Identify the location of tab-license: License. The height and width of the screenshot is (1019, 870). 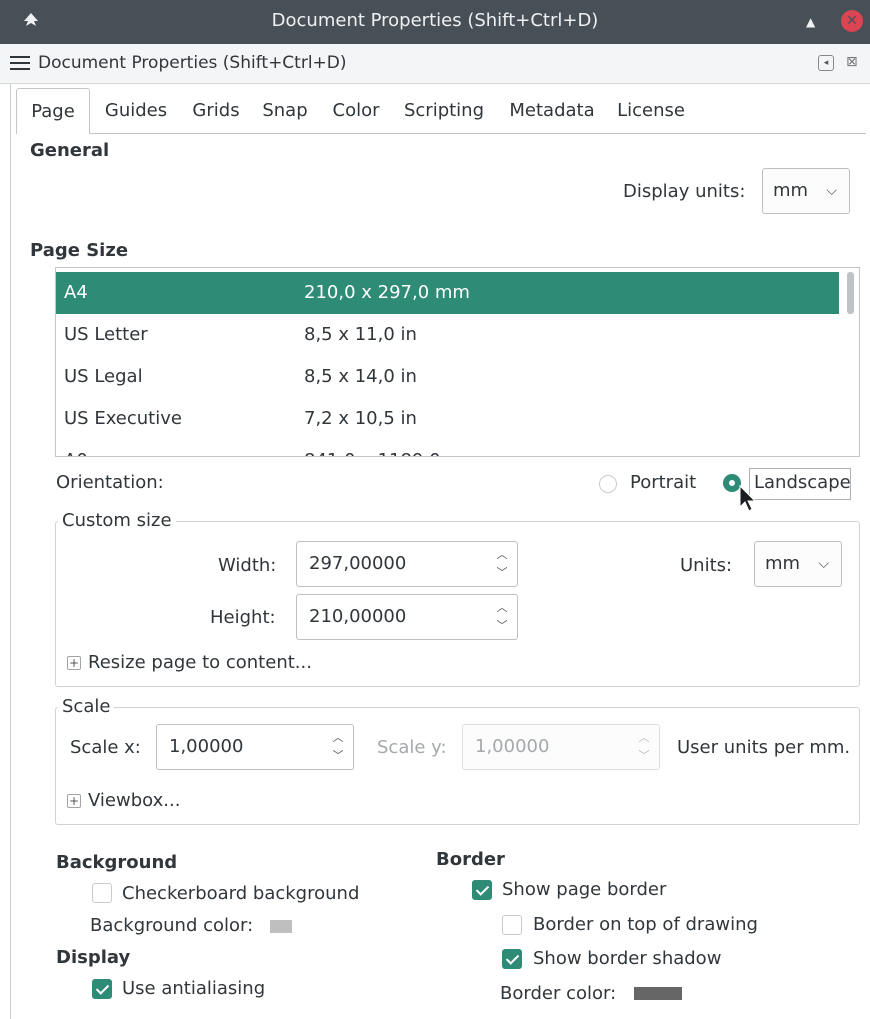
(651, 111).